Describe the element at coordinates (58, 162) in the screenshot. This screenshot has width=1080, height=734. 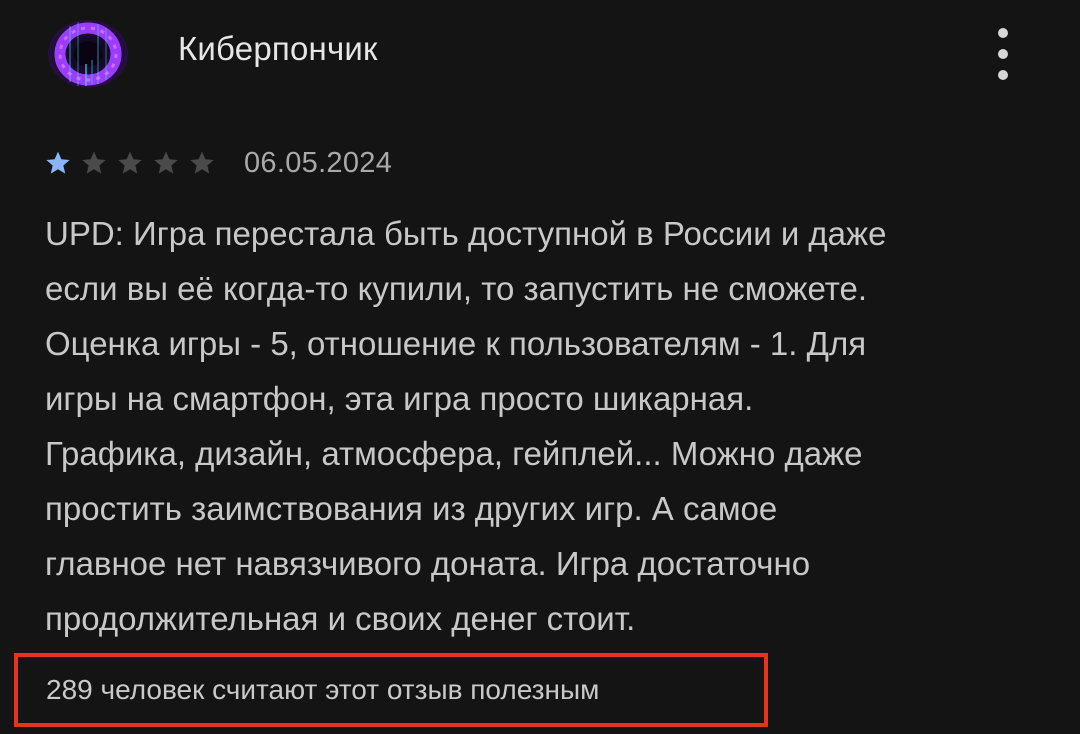
I see `star-filled-icon` at that location.